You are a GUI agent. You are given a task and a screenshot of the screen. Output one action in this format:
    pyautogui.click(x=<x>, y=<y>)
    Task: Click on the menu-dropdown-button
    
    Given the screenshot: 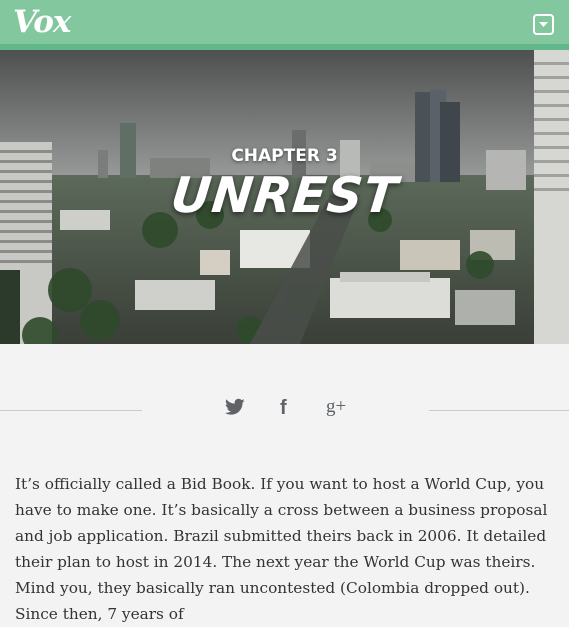 What is the action you would take?
    pyautogui.click(x=543, y=24)
    